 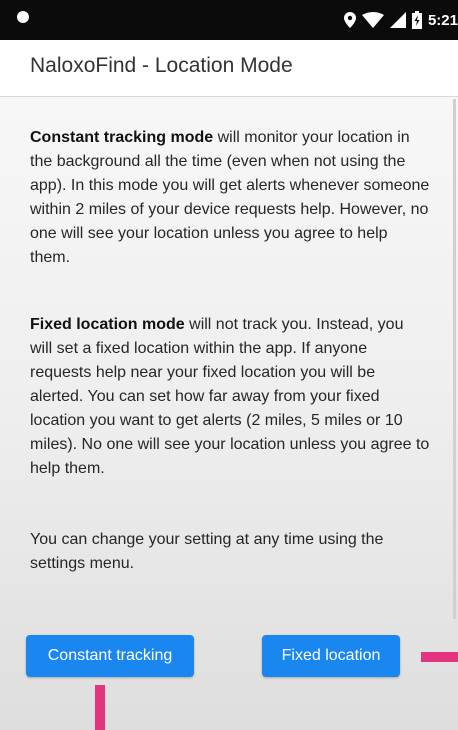 I want to click on app-bar: NaloxoFind - Location Mode, so click(x=229, y=68).